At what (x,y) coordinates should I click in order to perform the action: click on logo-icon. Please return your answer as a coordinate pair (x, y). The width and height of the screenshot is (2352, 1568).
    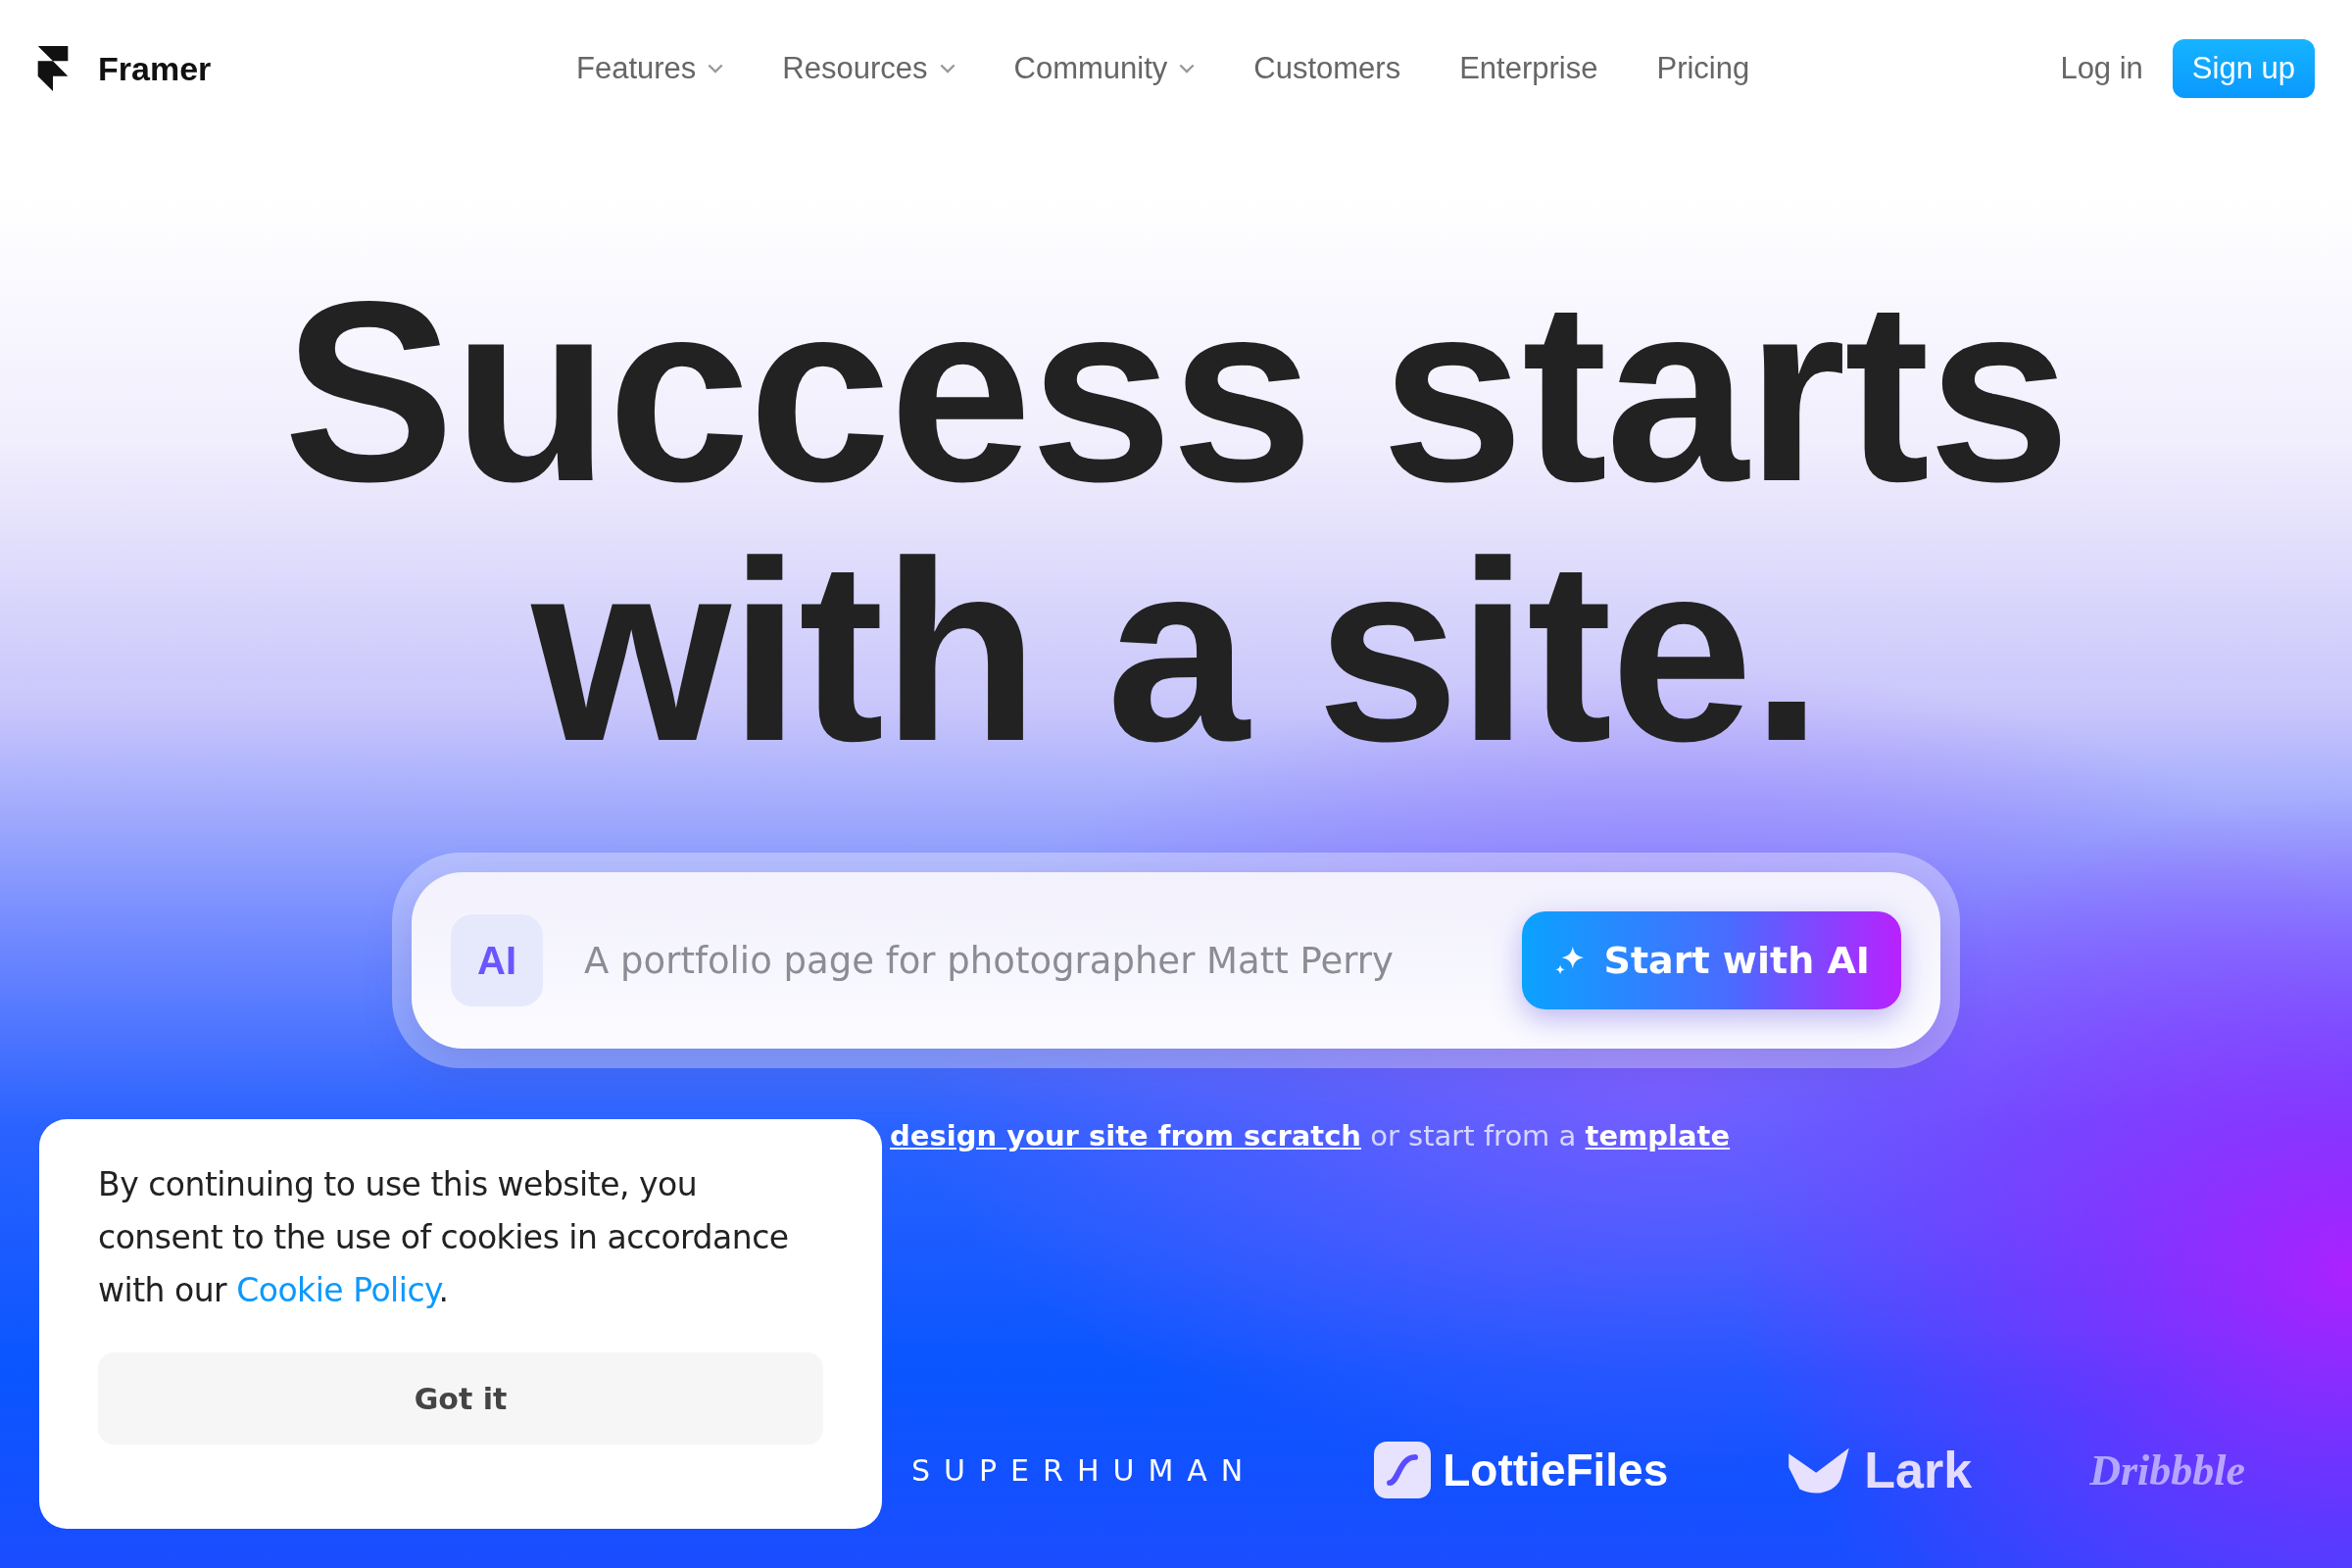
    Looking at the image, I should click on (53, 68).